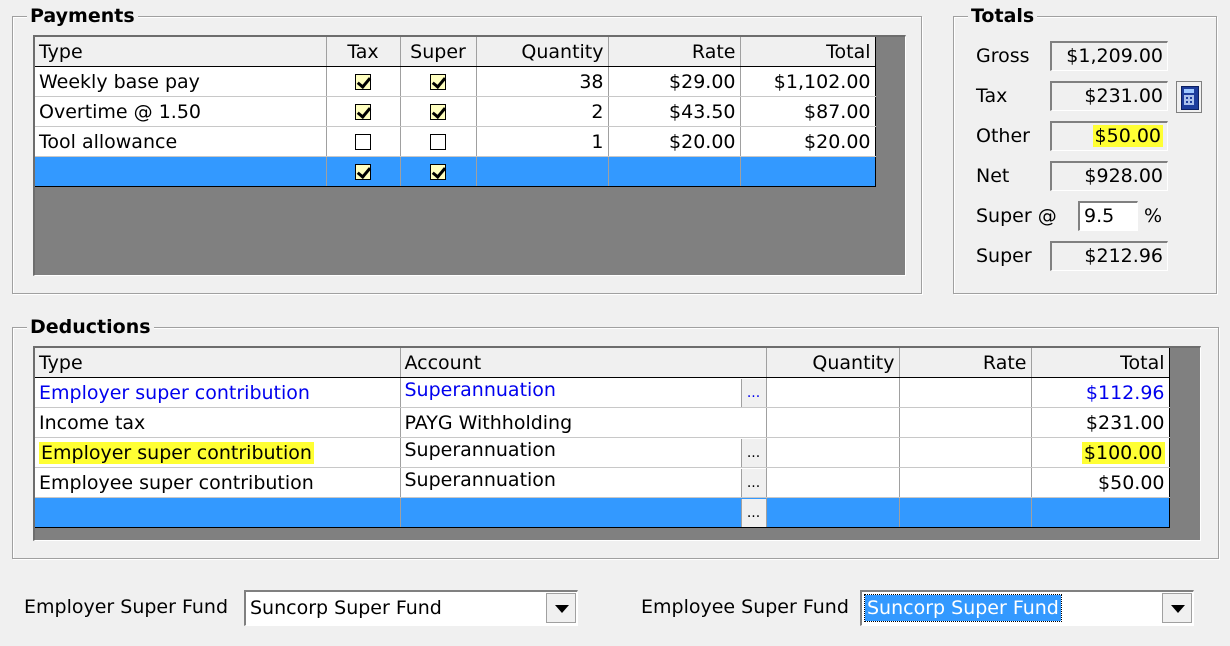  What do you see at coordinates (1100, 392) in the screenshot?
I see `deduction-total-cell: $112.96` at bounding box center [1100, 392].